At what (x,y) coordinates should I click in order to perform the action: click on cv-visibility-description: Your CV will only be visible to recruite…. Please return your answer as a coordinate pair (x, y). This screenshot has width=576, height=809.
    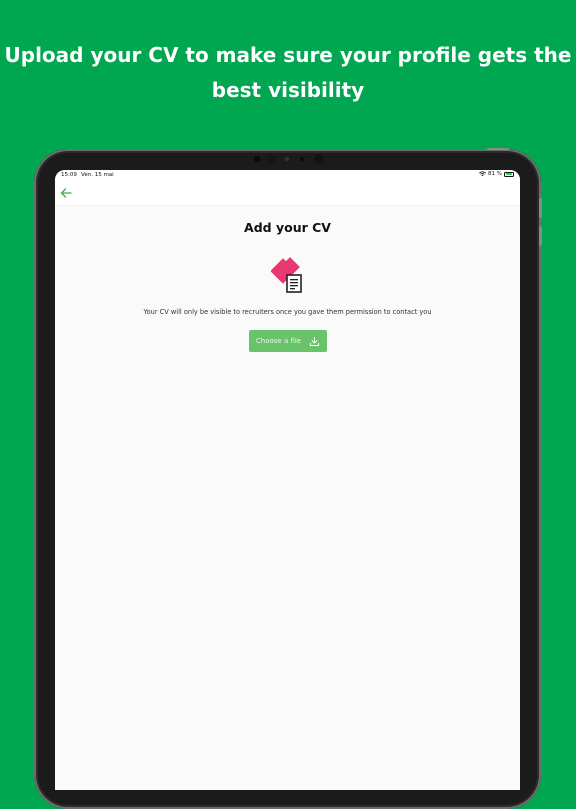
    Looking at the image, I should click on (287, 312).